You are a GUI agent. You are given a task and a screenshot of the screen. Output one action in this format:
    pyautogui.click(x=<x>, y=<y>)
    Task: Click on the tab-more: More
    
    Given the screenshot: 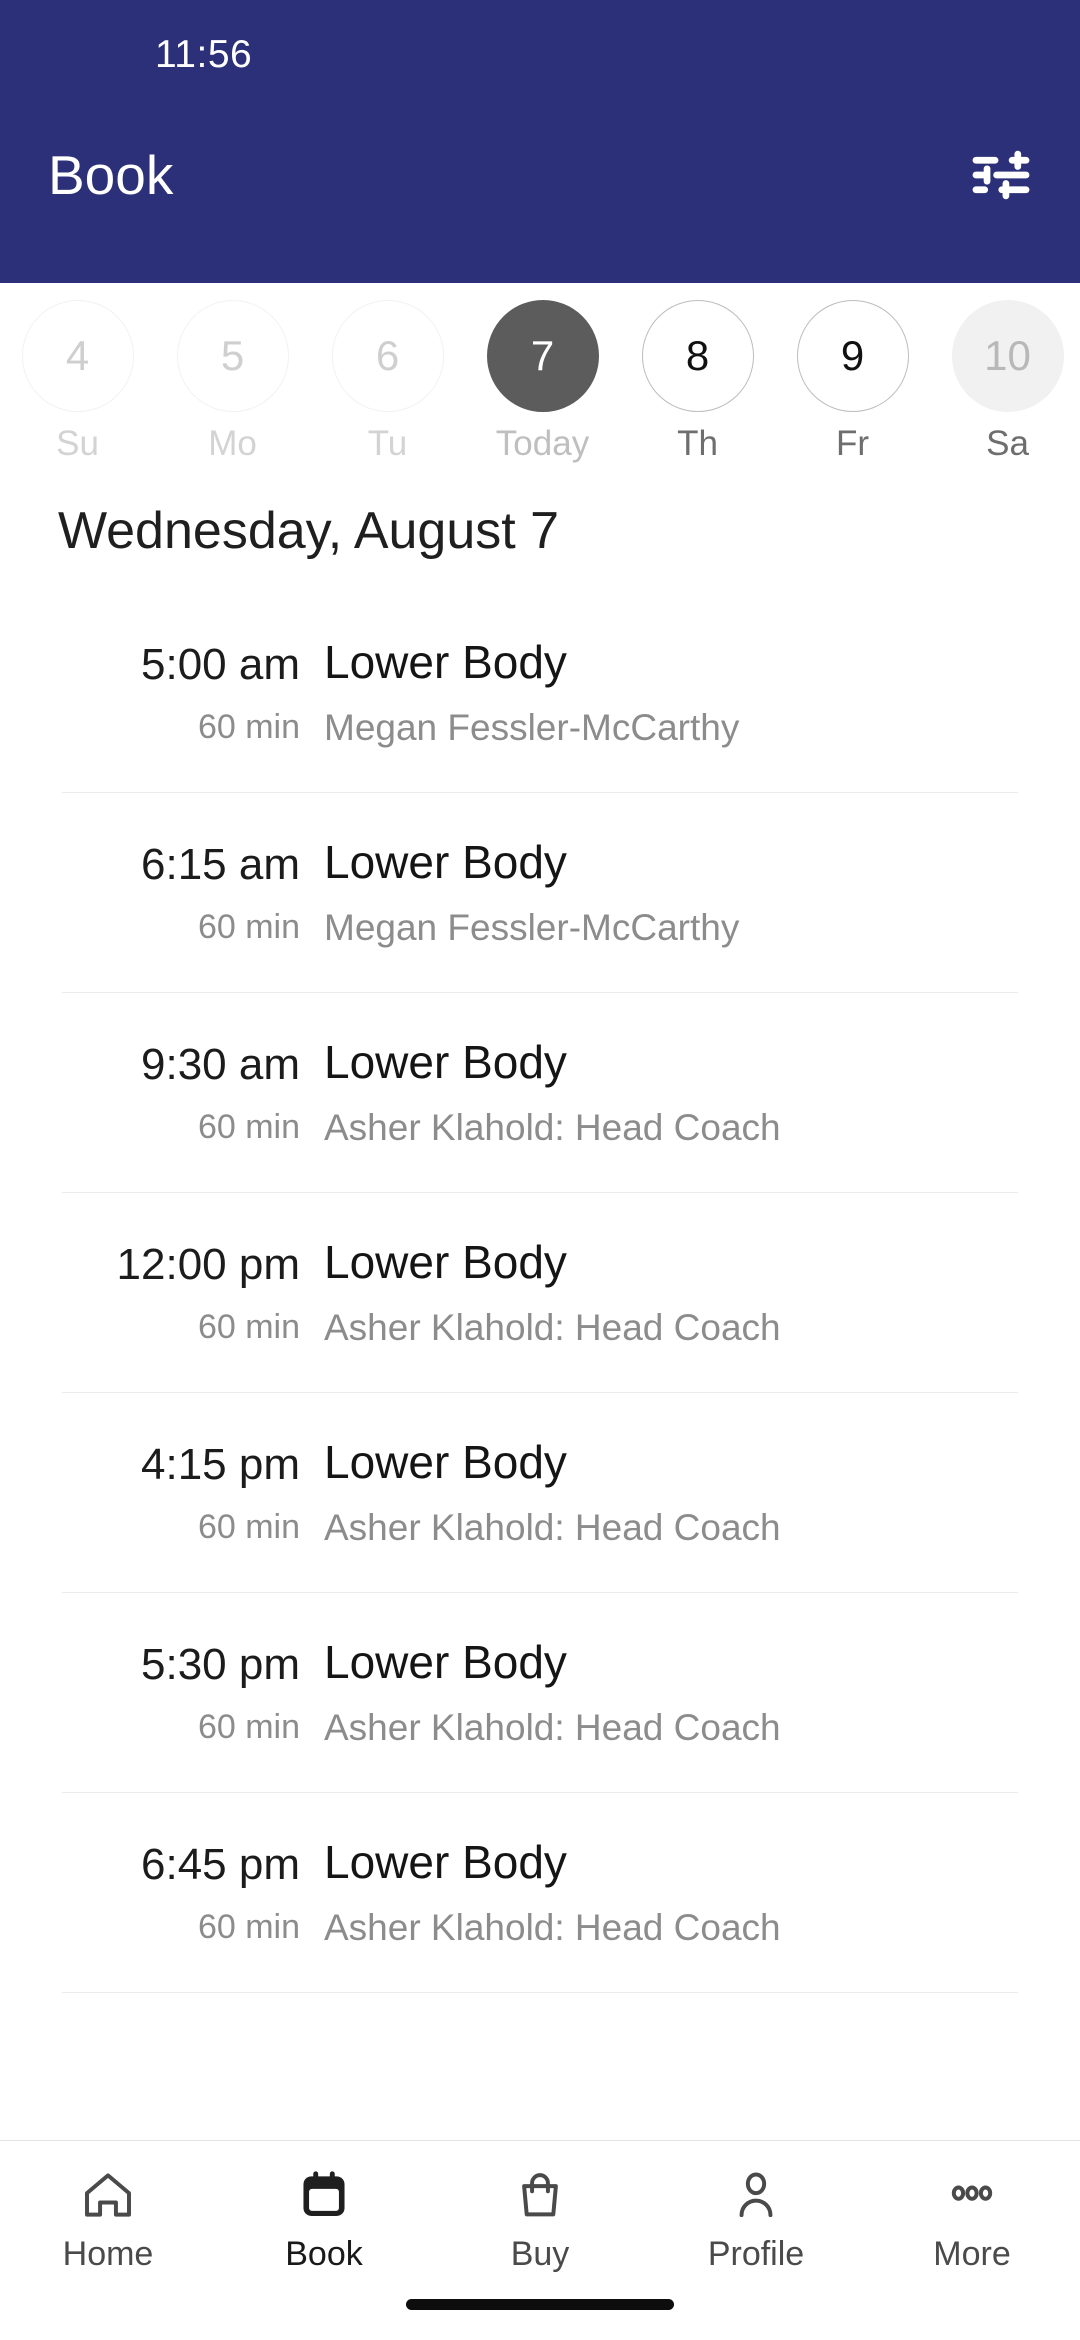 What is the action you would take?
    pyautogui.click(x=972, y=2217)
    